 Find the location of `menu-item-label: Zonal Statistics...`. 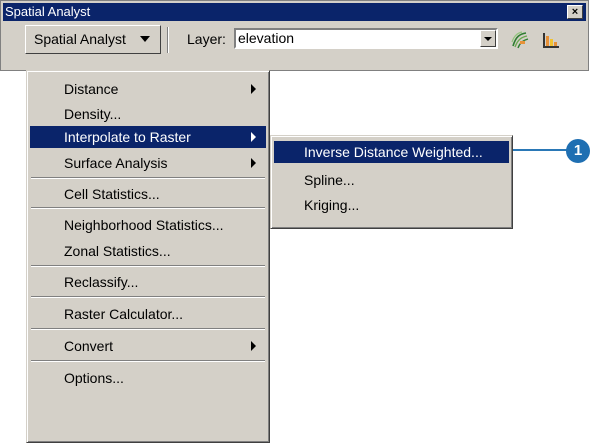

menu-item-label: Zonal Statistics... is located at coordinates (117, 251).